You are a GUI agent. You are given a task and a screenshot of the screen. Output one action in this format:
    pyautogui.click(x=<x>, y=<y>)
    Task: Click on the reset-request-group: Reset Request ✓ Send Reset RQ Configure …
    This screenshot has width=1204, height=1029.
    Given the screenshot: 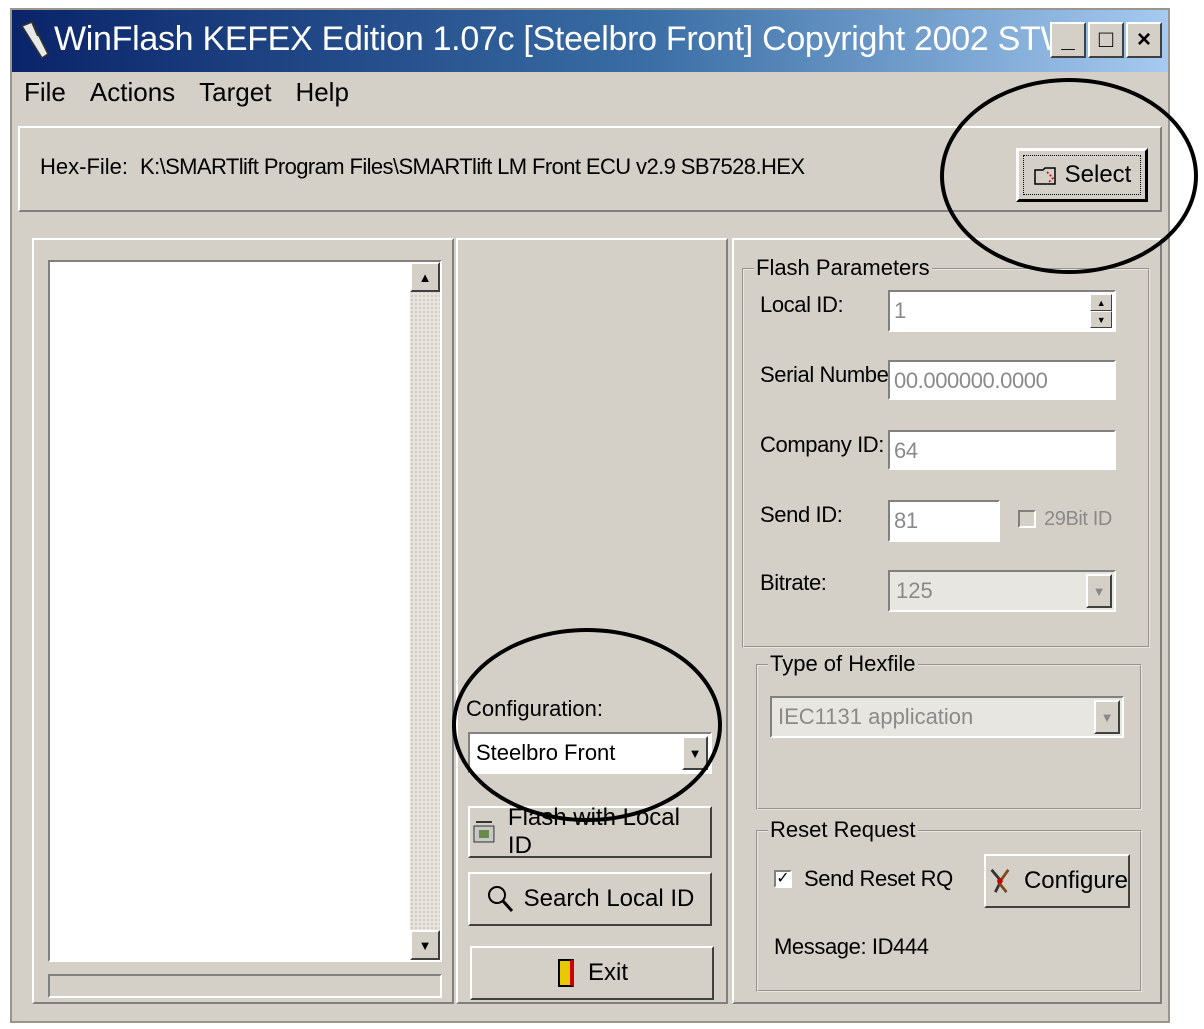 What is the action you would take?
    pyautogui.click(x=949, y=904)
    